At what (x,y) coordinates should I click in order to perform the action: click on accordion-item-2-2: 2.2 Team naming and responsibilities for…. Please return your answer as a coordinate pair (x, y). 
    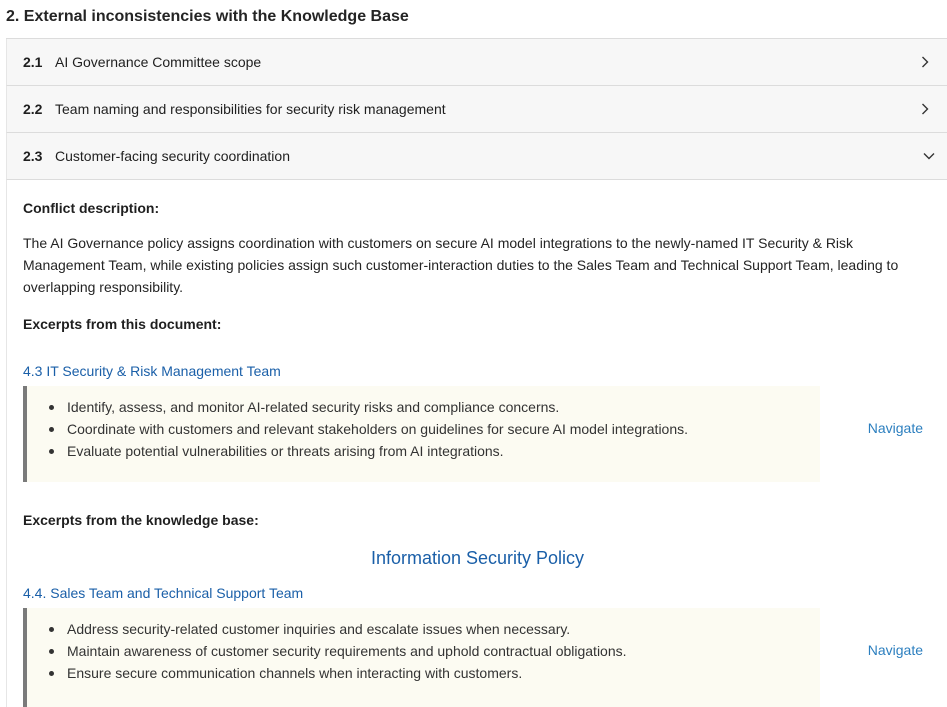
    Looking at the image, I should click on (476, 109).